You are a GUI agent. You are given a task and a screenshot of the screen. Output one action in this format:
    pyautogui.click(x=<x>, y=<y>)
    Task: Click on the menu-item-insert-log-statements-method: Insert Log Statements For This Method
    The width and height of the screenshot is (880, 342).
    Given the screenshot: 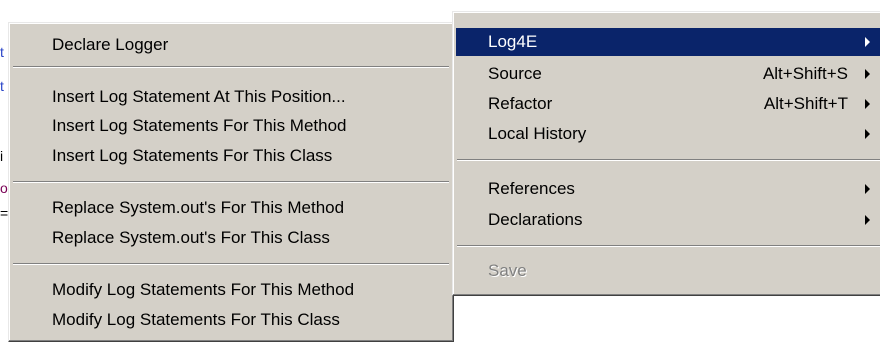 What is the action you would take?
    pyautogui.click(x=231, y=126)
    